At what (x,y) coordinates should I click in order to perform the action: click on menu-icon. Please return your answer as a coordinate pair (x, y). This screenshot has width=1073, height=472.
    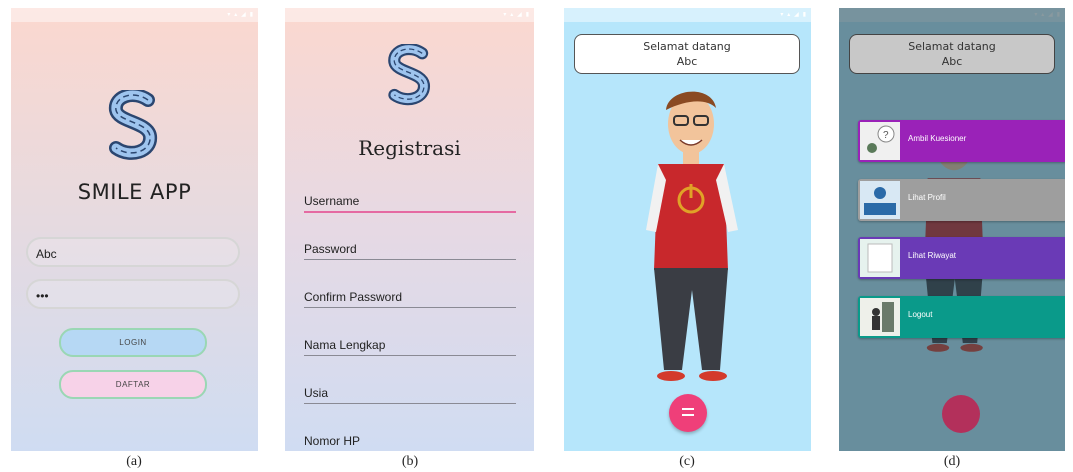
    Looking at the image, I should click on (688, 409).